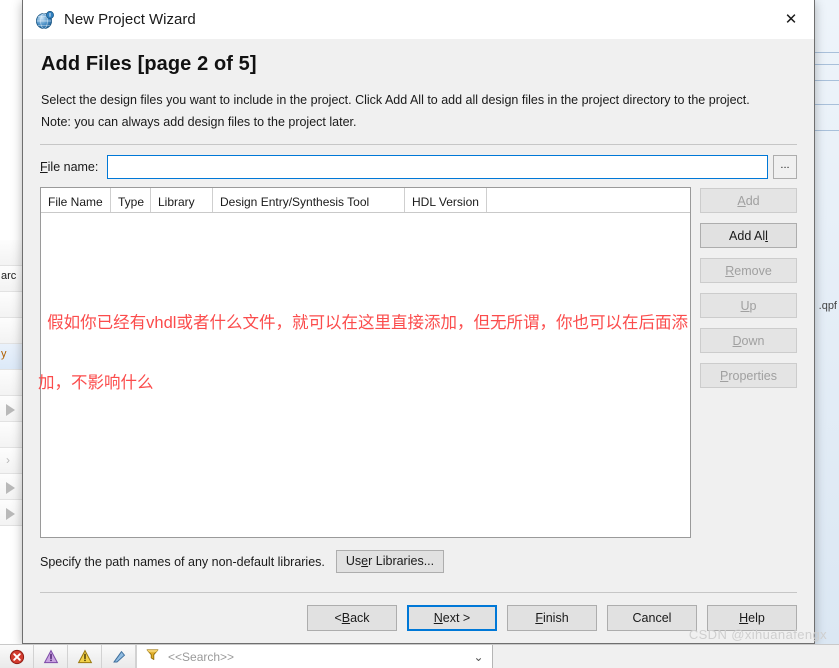  I want to click on divider-top, so click(418, 144).